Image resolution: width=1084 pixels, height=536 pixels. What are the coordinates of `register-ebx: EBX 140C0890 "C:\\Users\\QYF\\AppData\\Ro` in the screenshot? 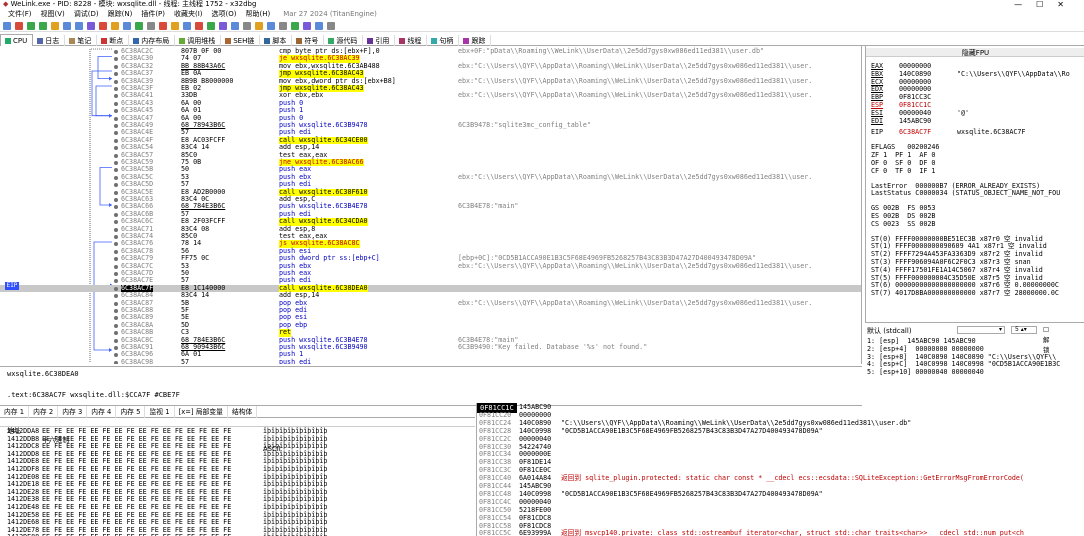 It's located at (970, 74).